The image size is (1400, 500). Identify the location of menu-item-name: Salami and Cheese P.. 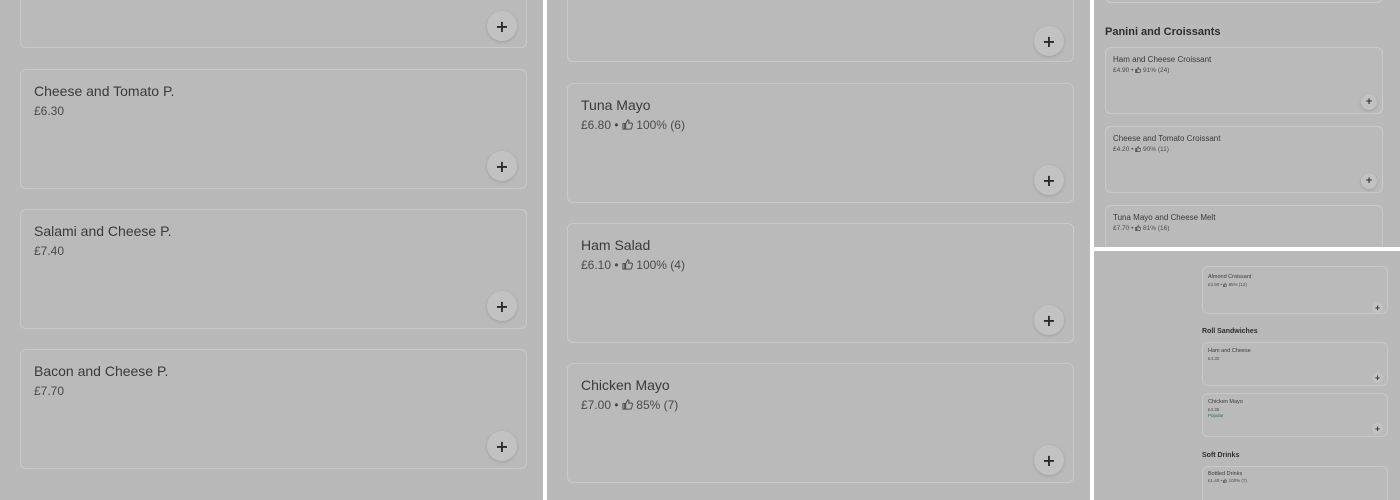
(103, 231).